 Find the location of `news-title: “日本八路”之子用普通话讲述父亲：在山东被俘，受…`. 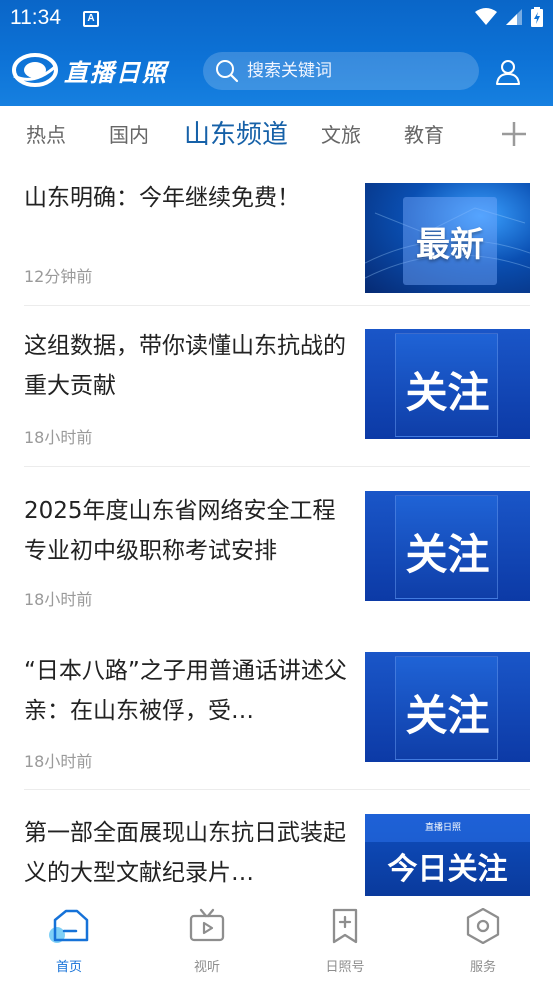

news-title: “日本八路”之子用普通话讲述父亲：在山东被俘，受… is located at coordinates (185, 691).